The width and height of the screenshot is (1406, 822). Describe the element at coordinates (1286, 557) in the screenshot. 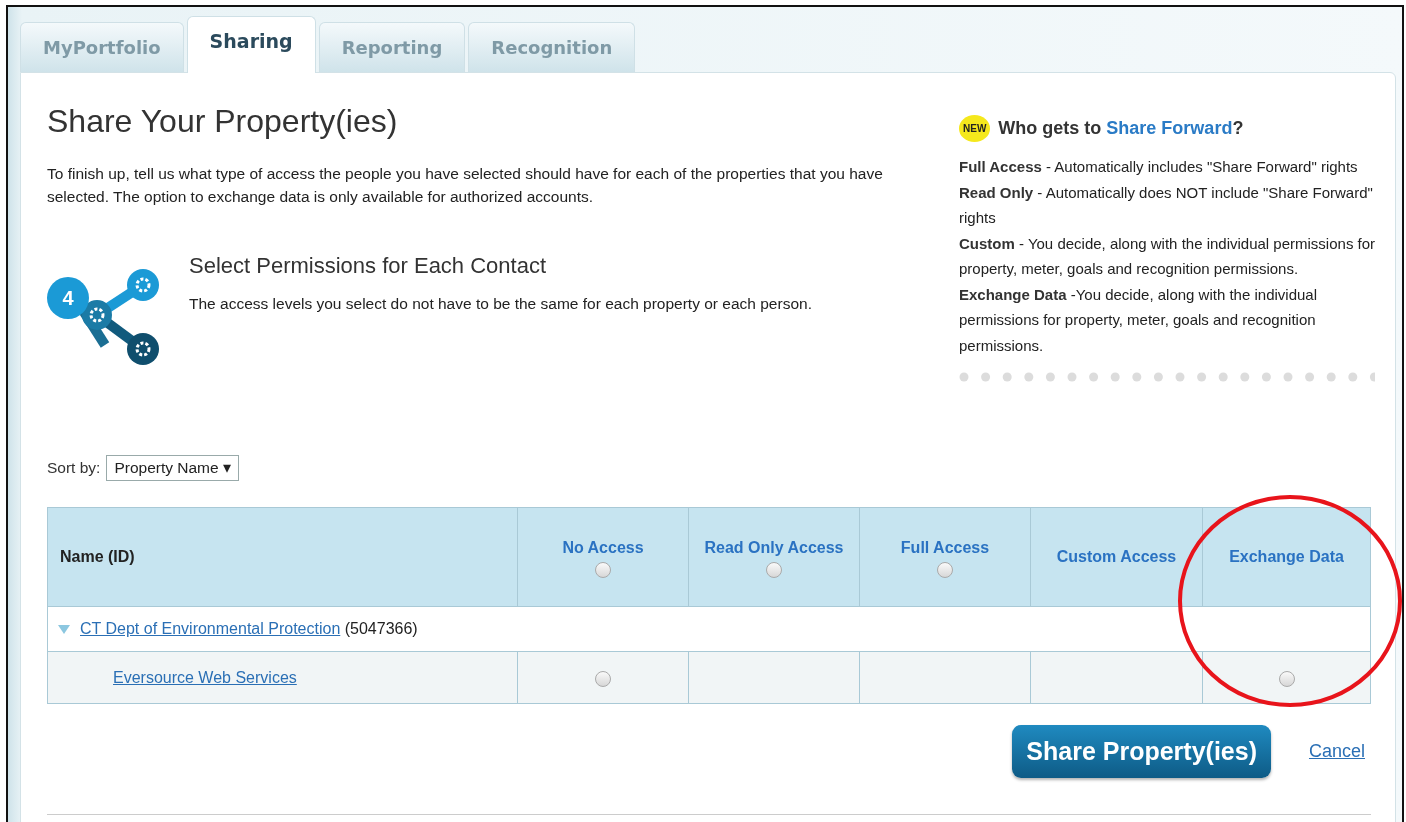

I see `column-header: Exchange Data` at that location.